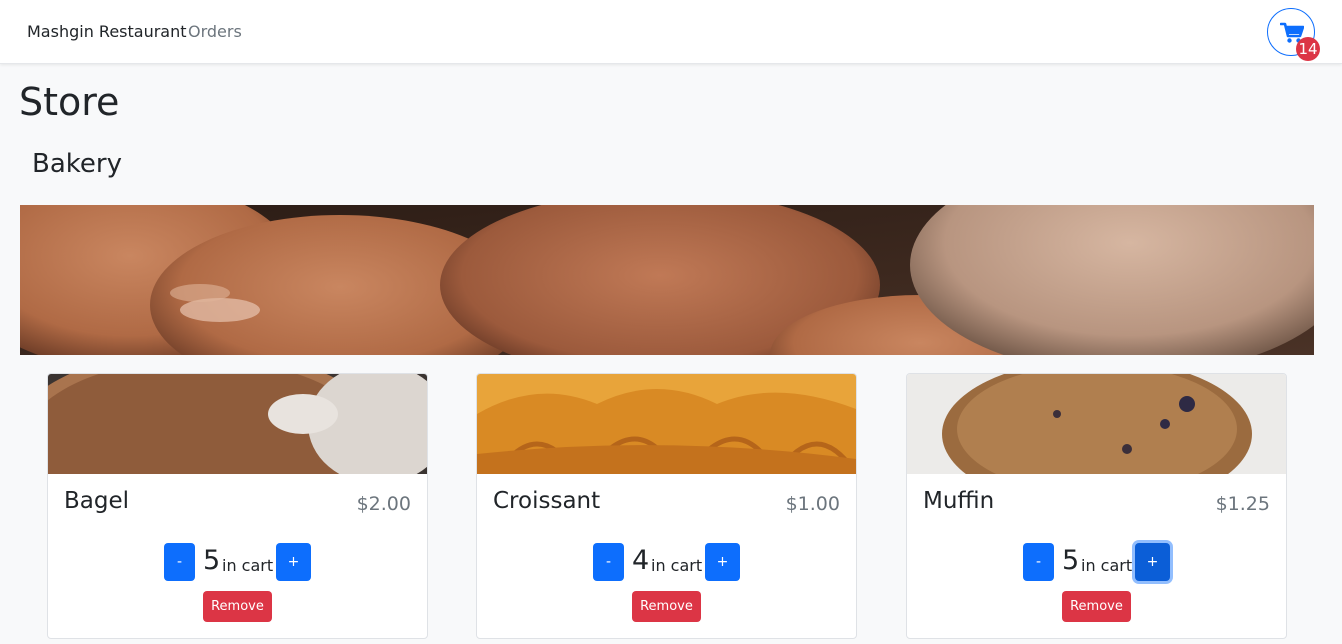 This screenshot has height=644, width=1342. What do you see at coordinates (1096, 506) in the screenshot?
I see `product-card-muffin: Muffin $1.25 - 5 in cart + Remove` at bounding box center [1096, 506].